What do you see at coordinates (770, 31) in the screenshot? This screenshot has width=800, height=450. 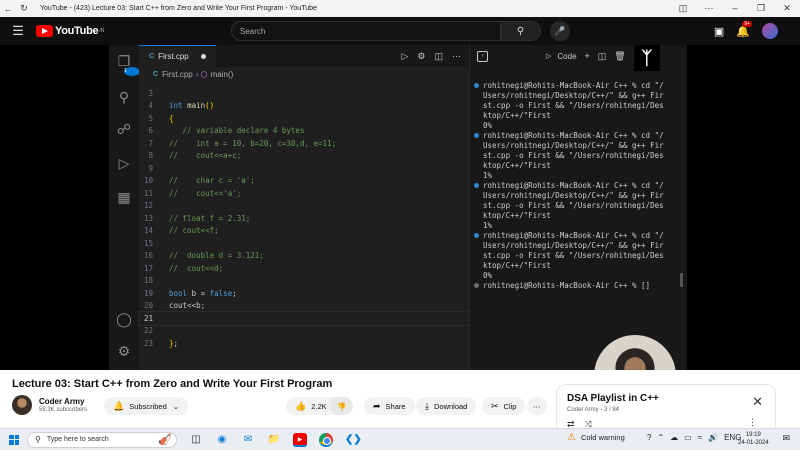 I see `account-avatar` at bounding box center [770, 31].